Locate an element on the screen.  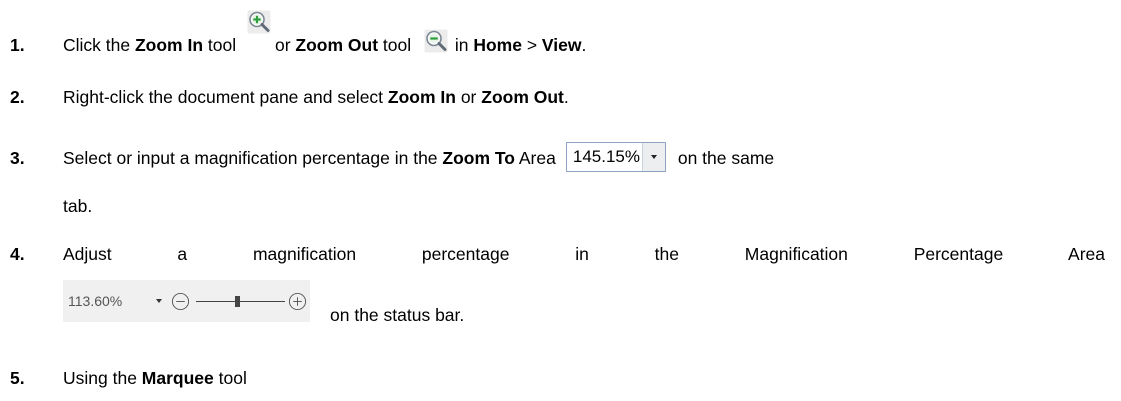
ui-term-home: Home is located at coordinates (497, 45).